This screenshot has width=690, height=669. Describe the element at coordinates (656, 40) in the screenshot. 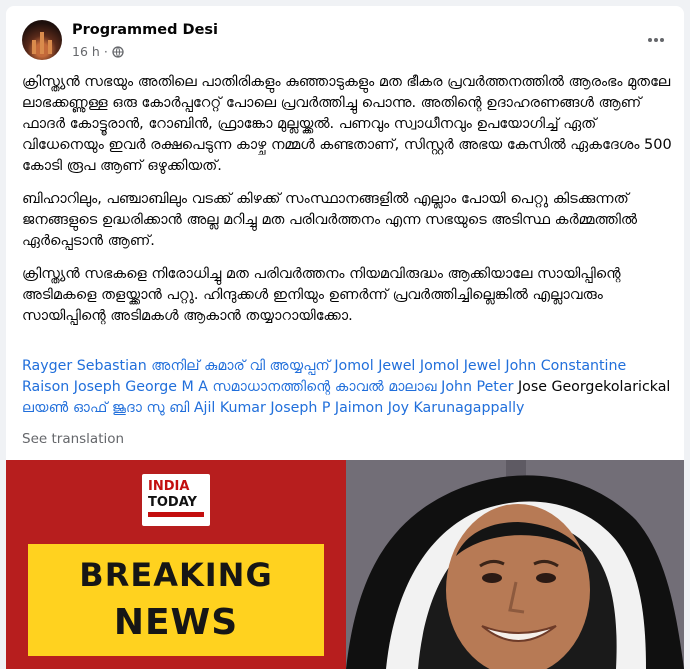

I see `more-options-icon` at that location.